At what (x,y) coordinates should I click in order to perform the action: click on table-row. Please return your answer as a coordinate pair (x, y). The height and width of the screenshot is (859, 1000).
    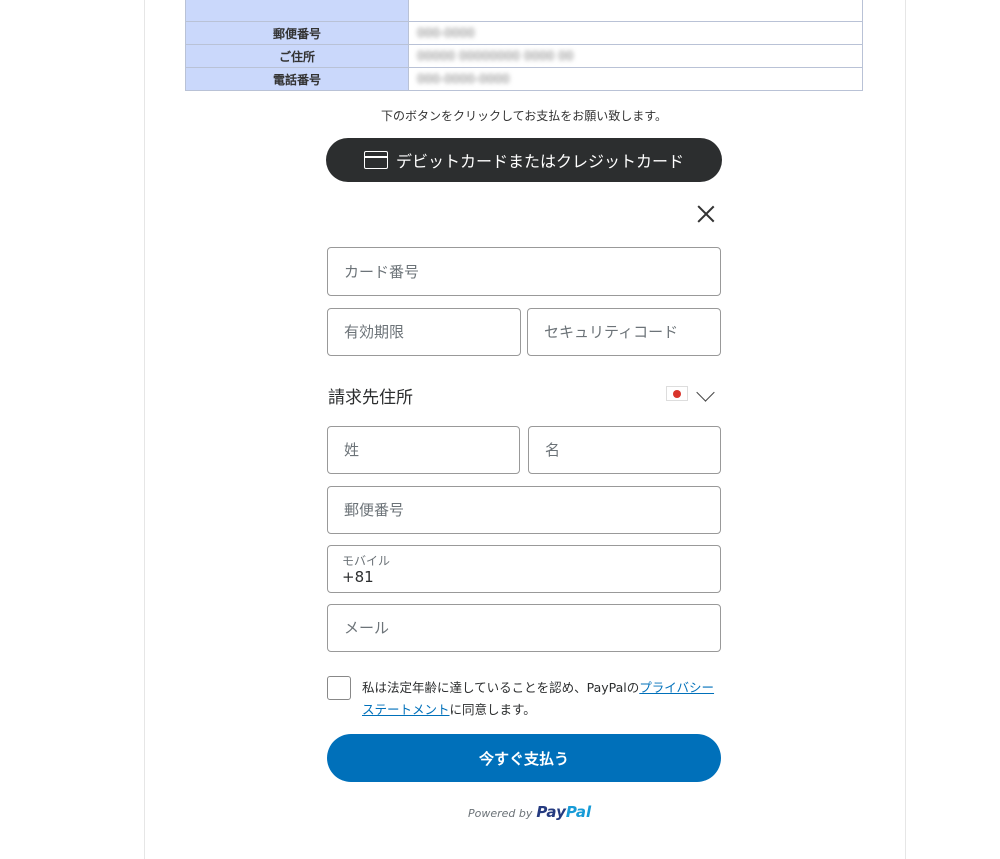
    Looking at the image, I should click on (524, 11).